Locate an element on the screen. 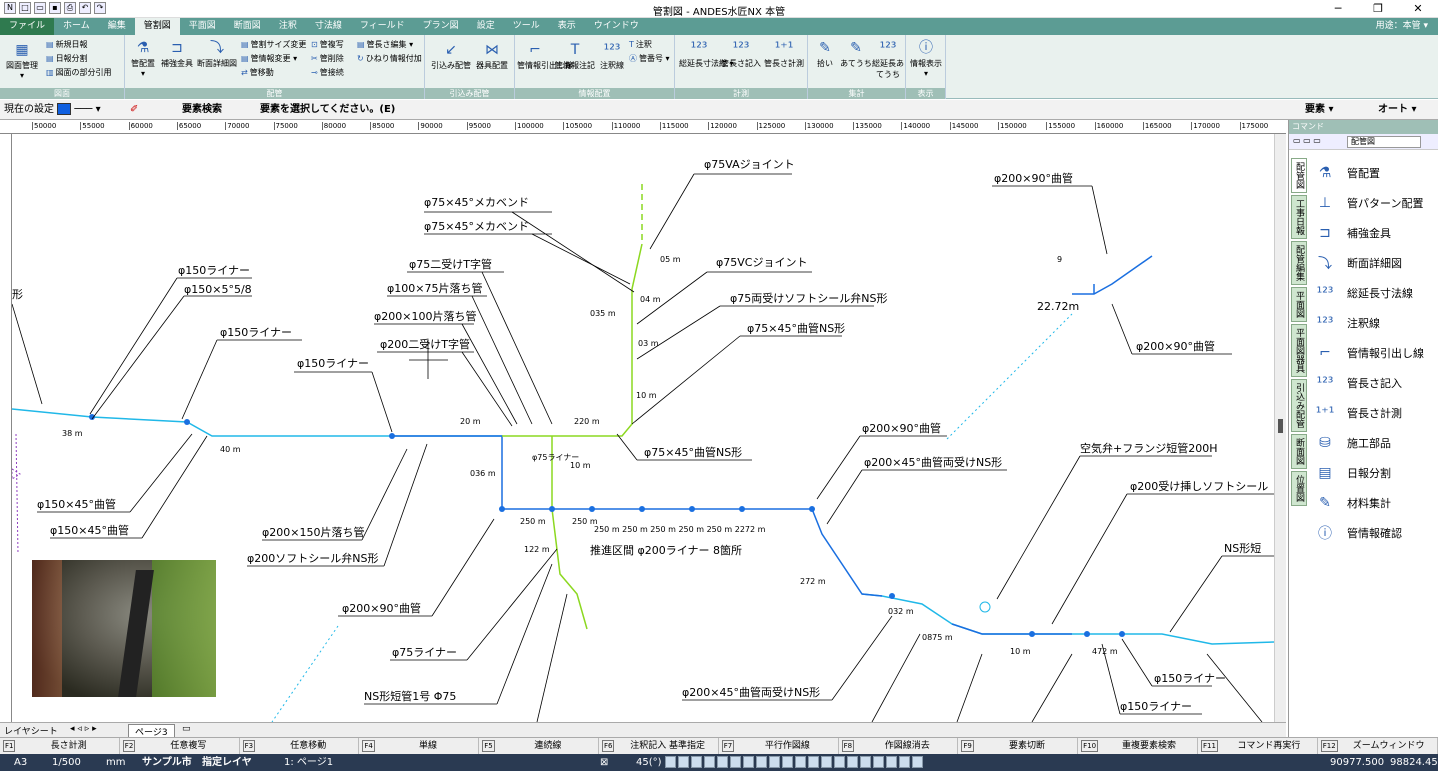  vtab-pipe-drawing: 配管図 is located at coordinates (1299, 175).